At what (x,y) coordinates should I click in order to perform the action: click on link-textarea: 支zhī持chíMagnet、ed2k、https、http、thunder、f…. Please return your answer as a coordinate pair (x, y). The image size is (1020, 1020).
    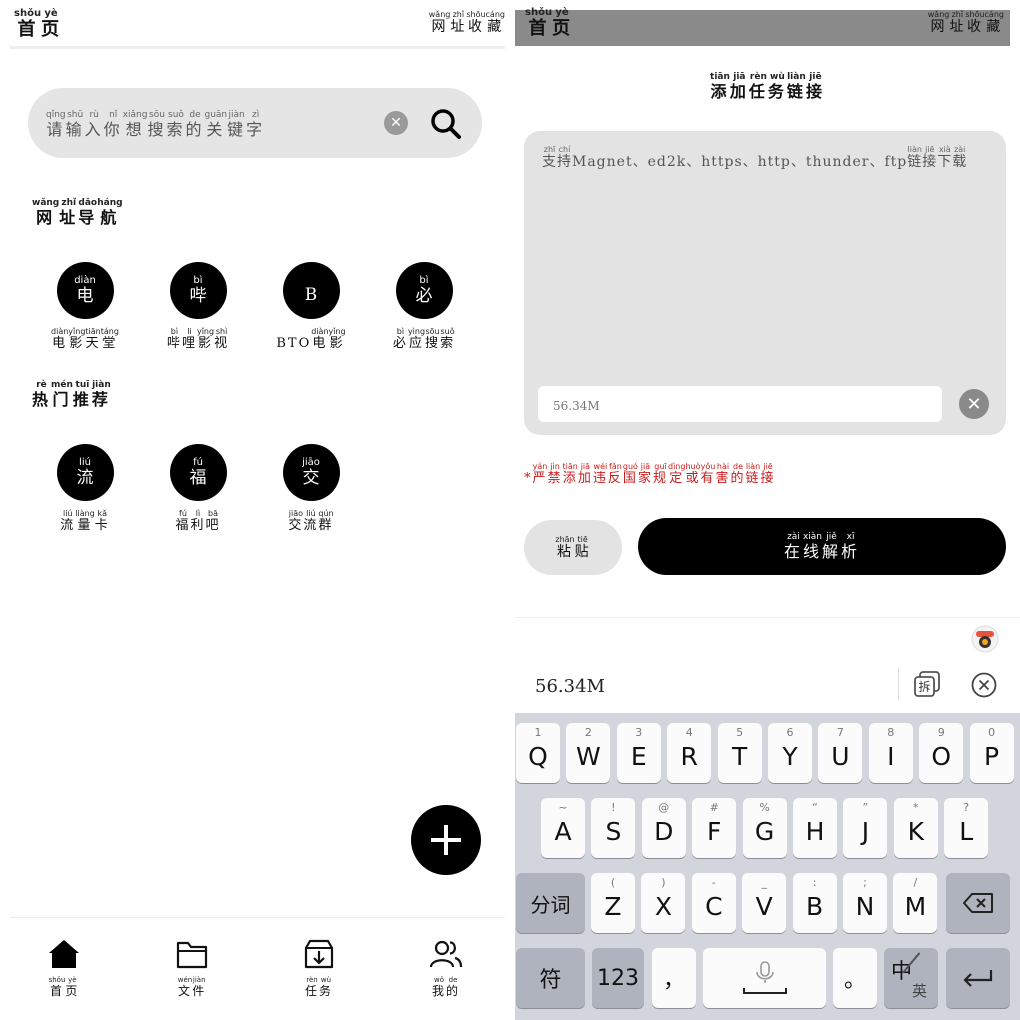
    Looking at the image, I should click on (765, 283).